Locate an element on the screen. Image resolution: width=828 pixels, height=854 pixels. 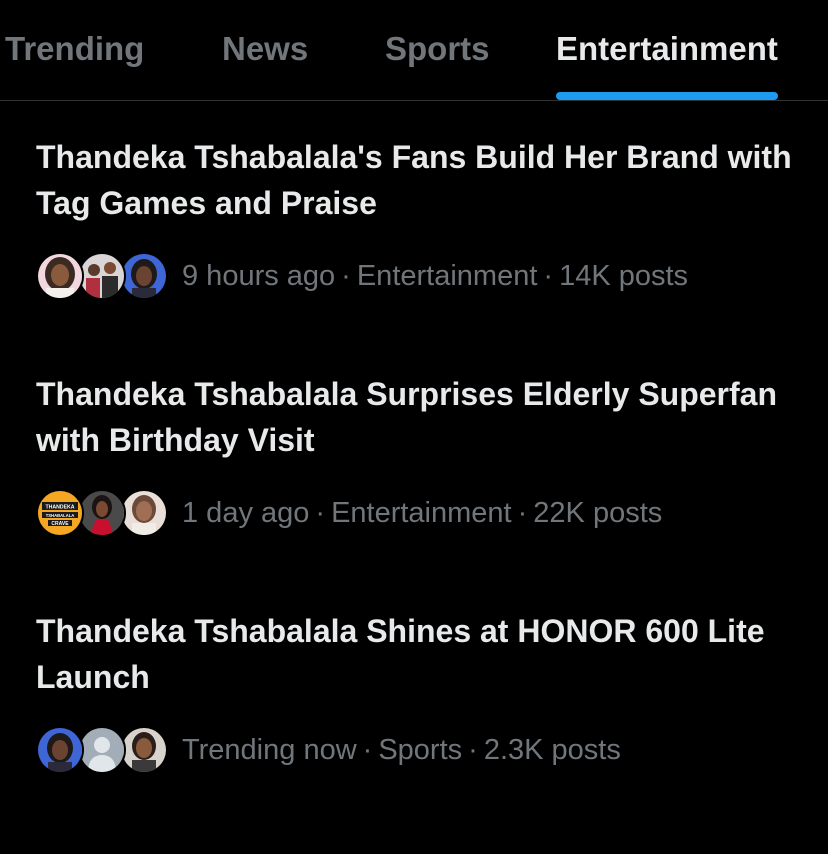
avatar-stack: THANDEKA TSHABALALA CRAVE is located at coordinates (102, 513).